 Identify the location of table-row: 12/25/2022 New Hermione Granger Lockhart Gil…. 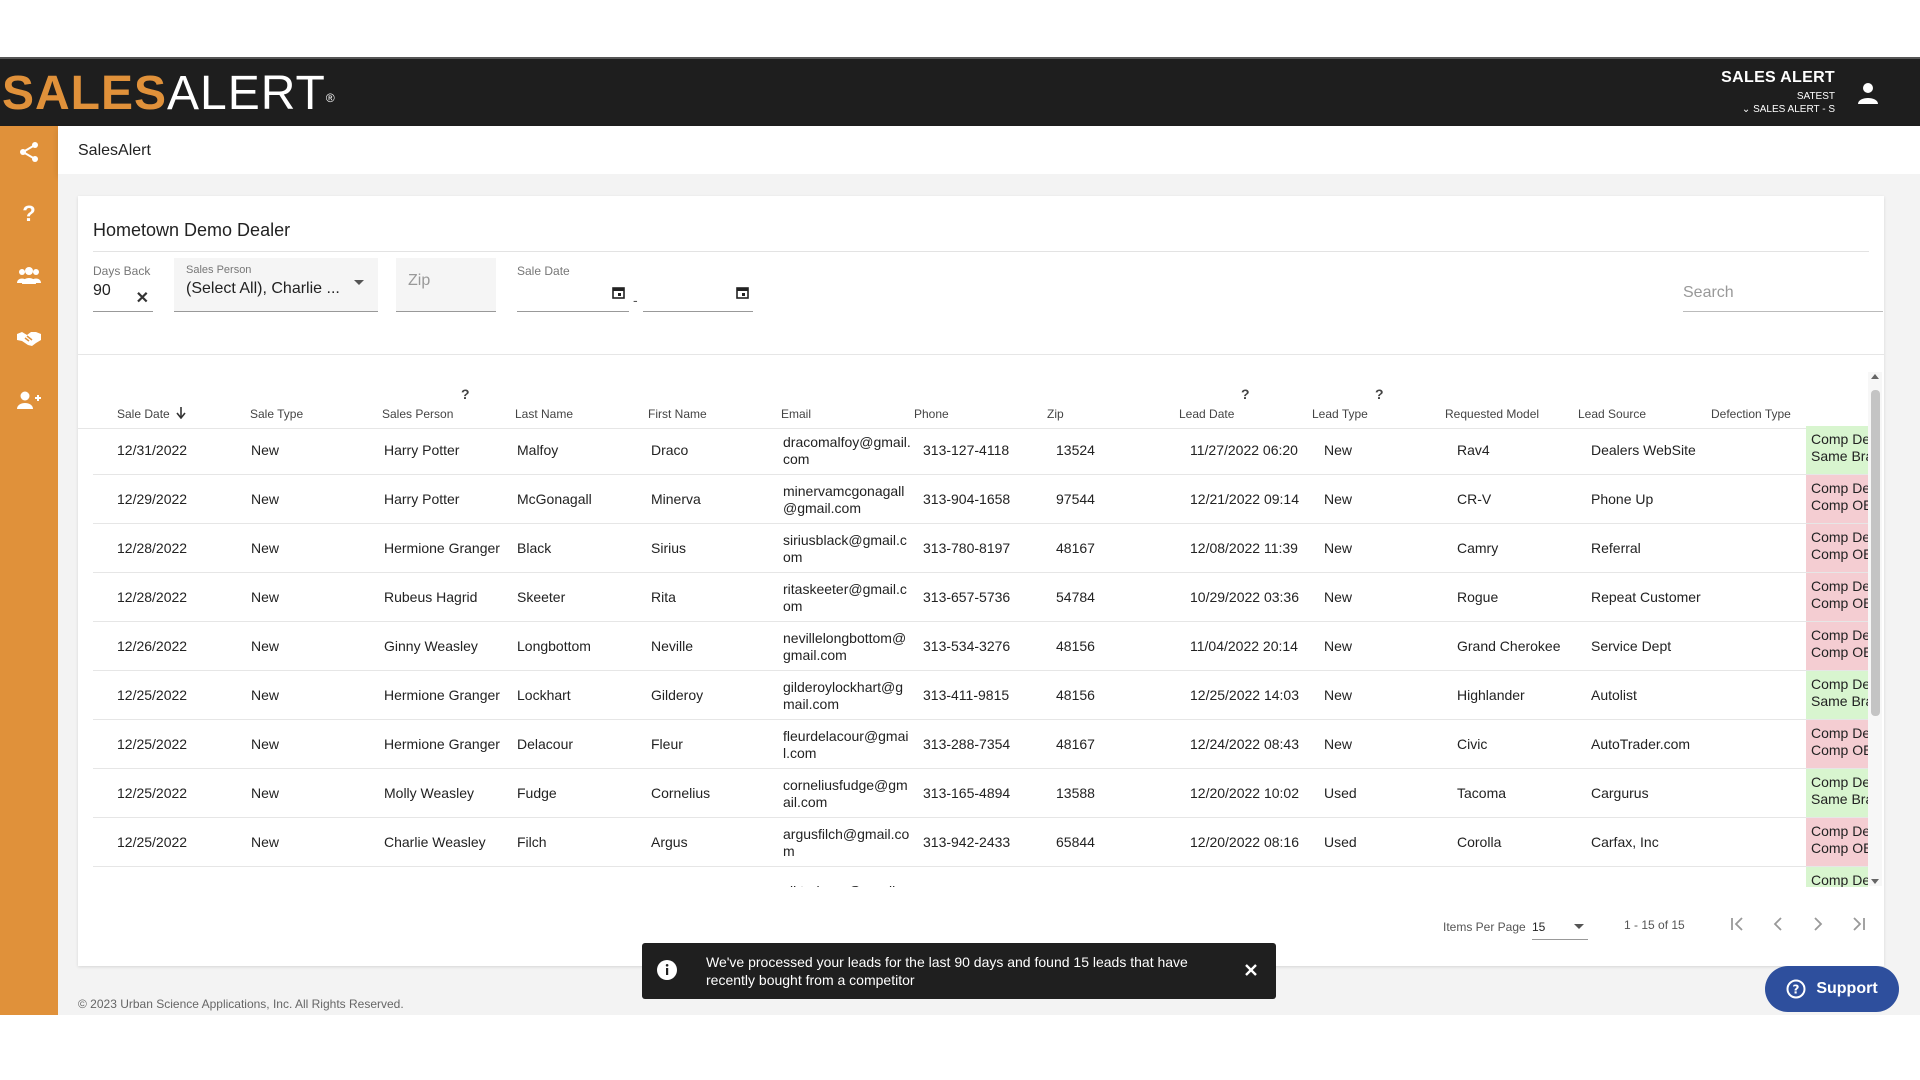
(980, 695).